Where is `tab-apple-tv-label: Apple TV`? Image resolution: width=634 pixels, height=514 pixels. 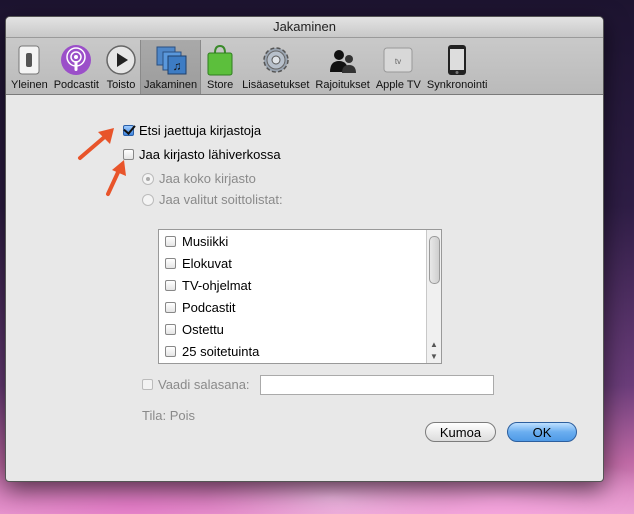 tab-apple-tv-label: Apple TV is located at coordinates (398, 85).